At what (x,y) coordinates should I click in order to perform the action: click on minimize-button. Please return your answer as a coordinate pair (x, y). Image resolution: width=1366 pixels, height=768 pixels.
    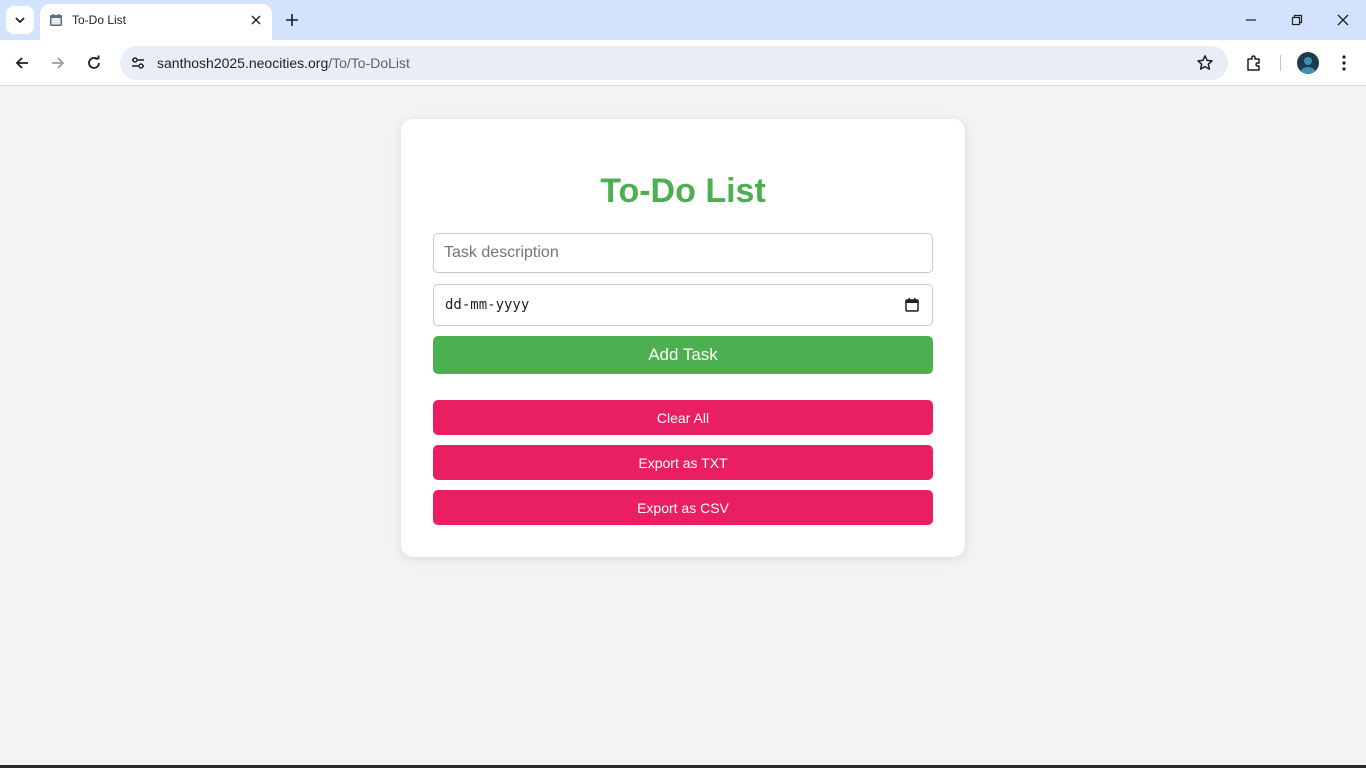
    Looking at the image, I should click on (1251, 20).